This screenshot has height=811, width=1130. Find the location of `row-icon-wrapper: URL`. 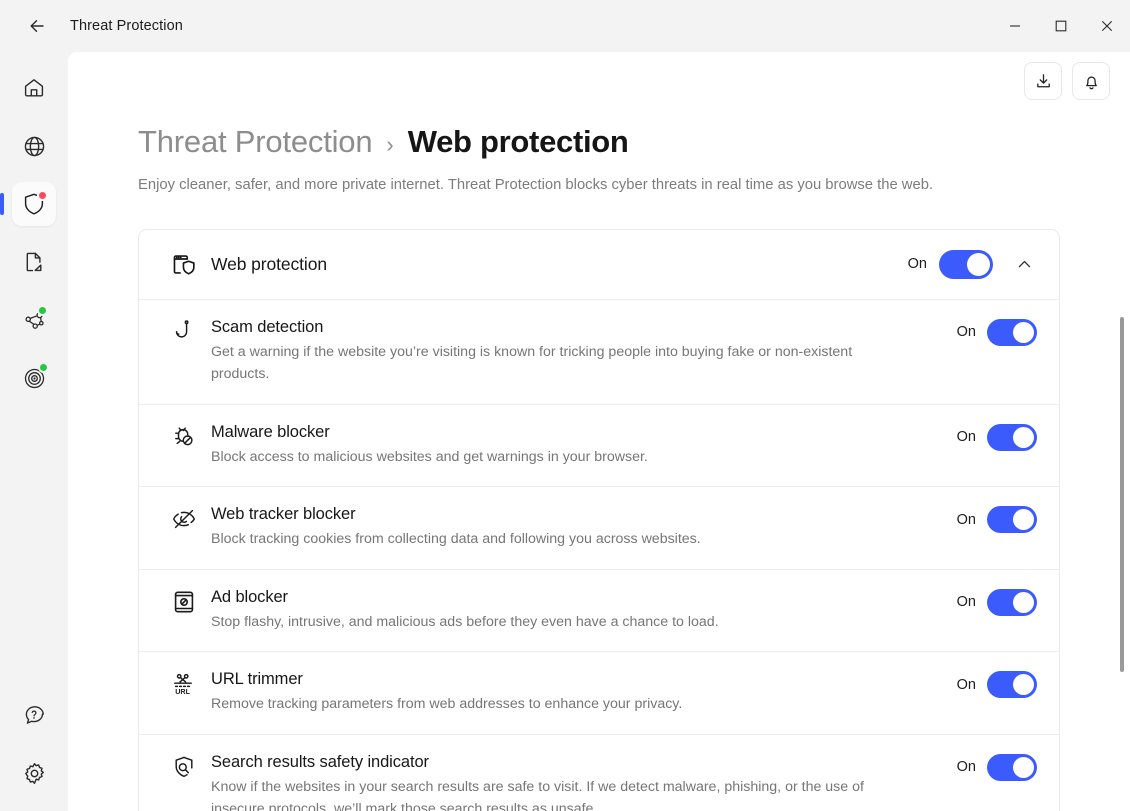

row-icon-wrapper: URL is located at coordinates (185, 683).